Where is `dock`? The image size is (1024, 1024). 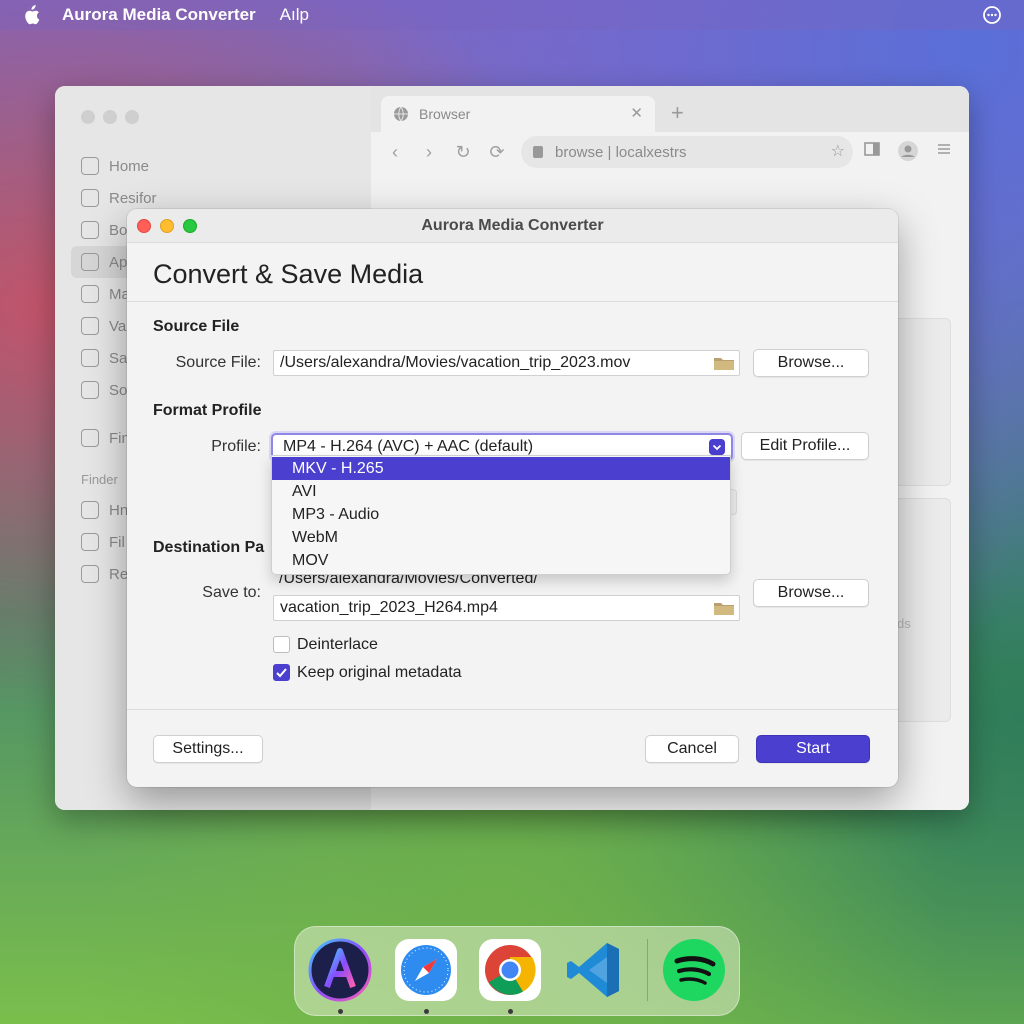 dock is located at coordinates (517, 971).